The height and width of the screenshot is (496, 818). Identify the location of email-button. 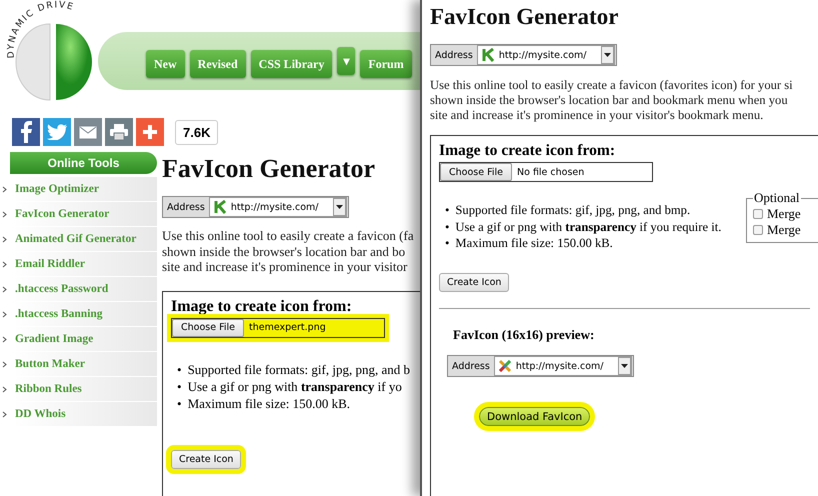
(88, 132).